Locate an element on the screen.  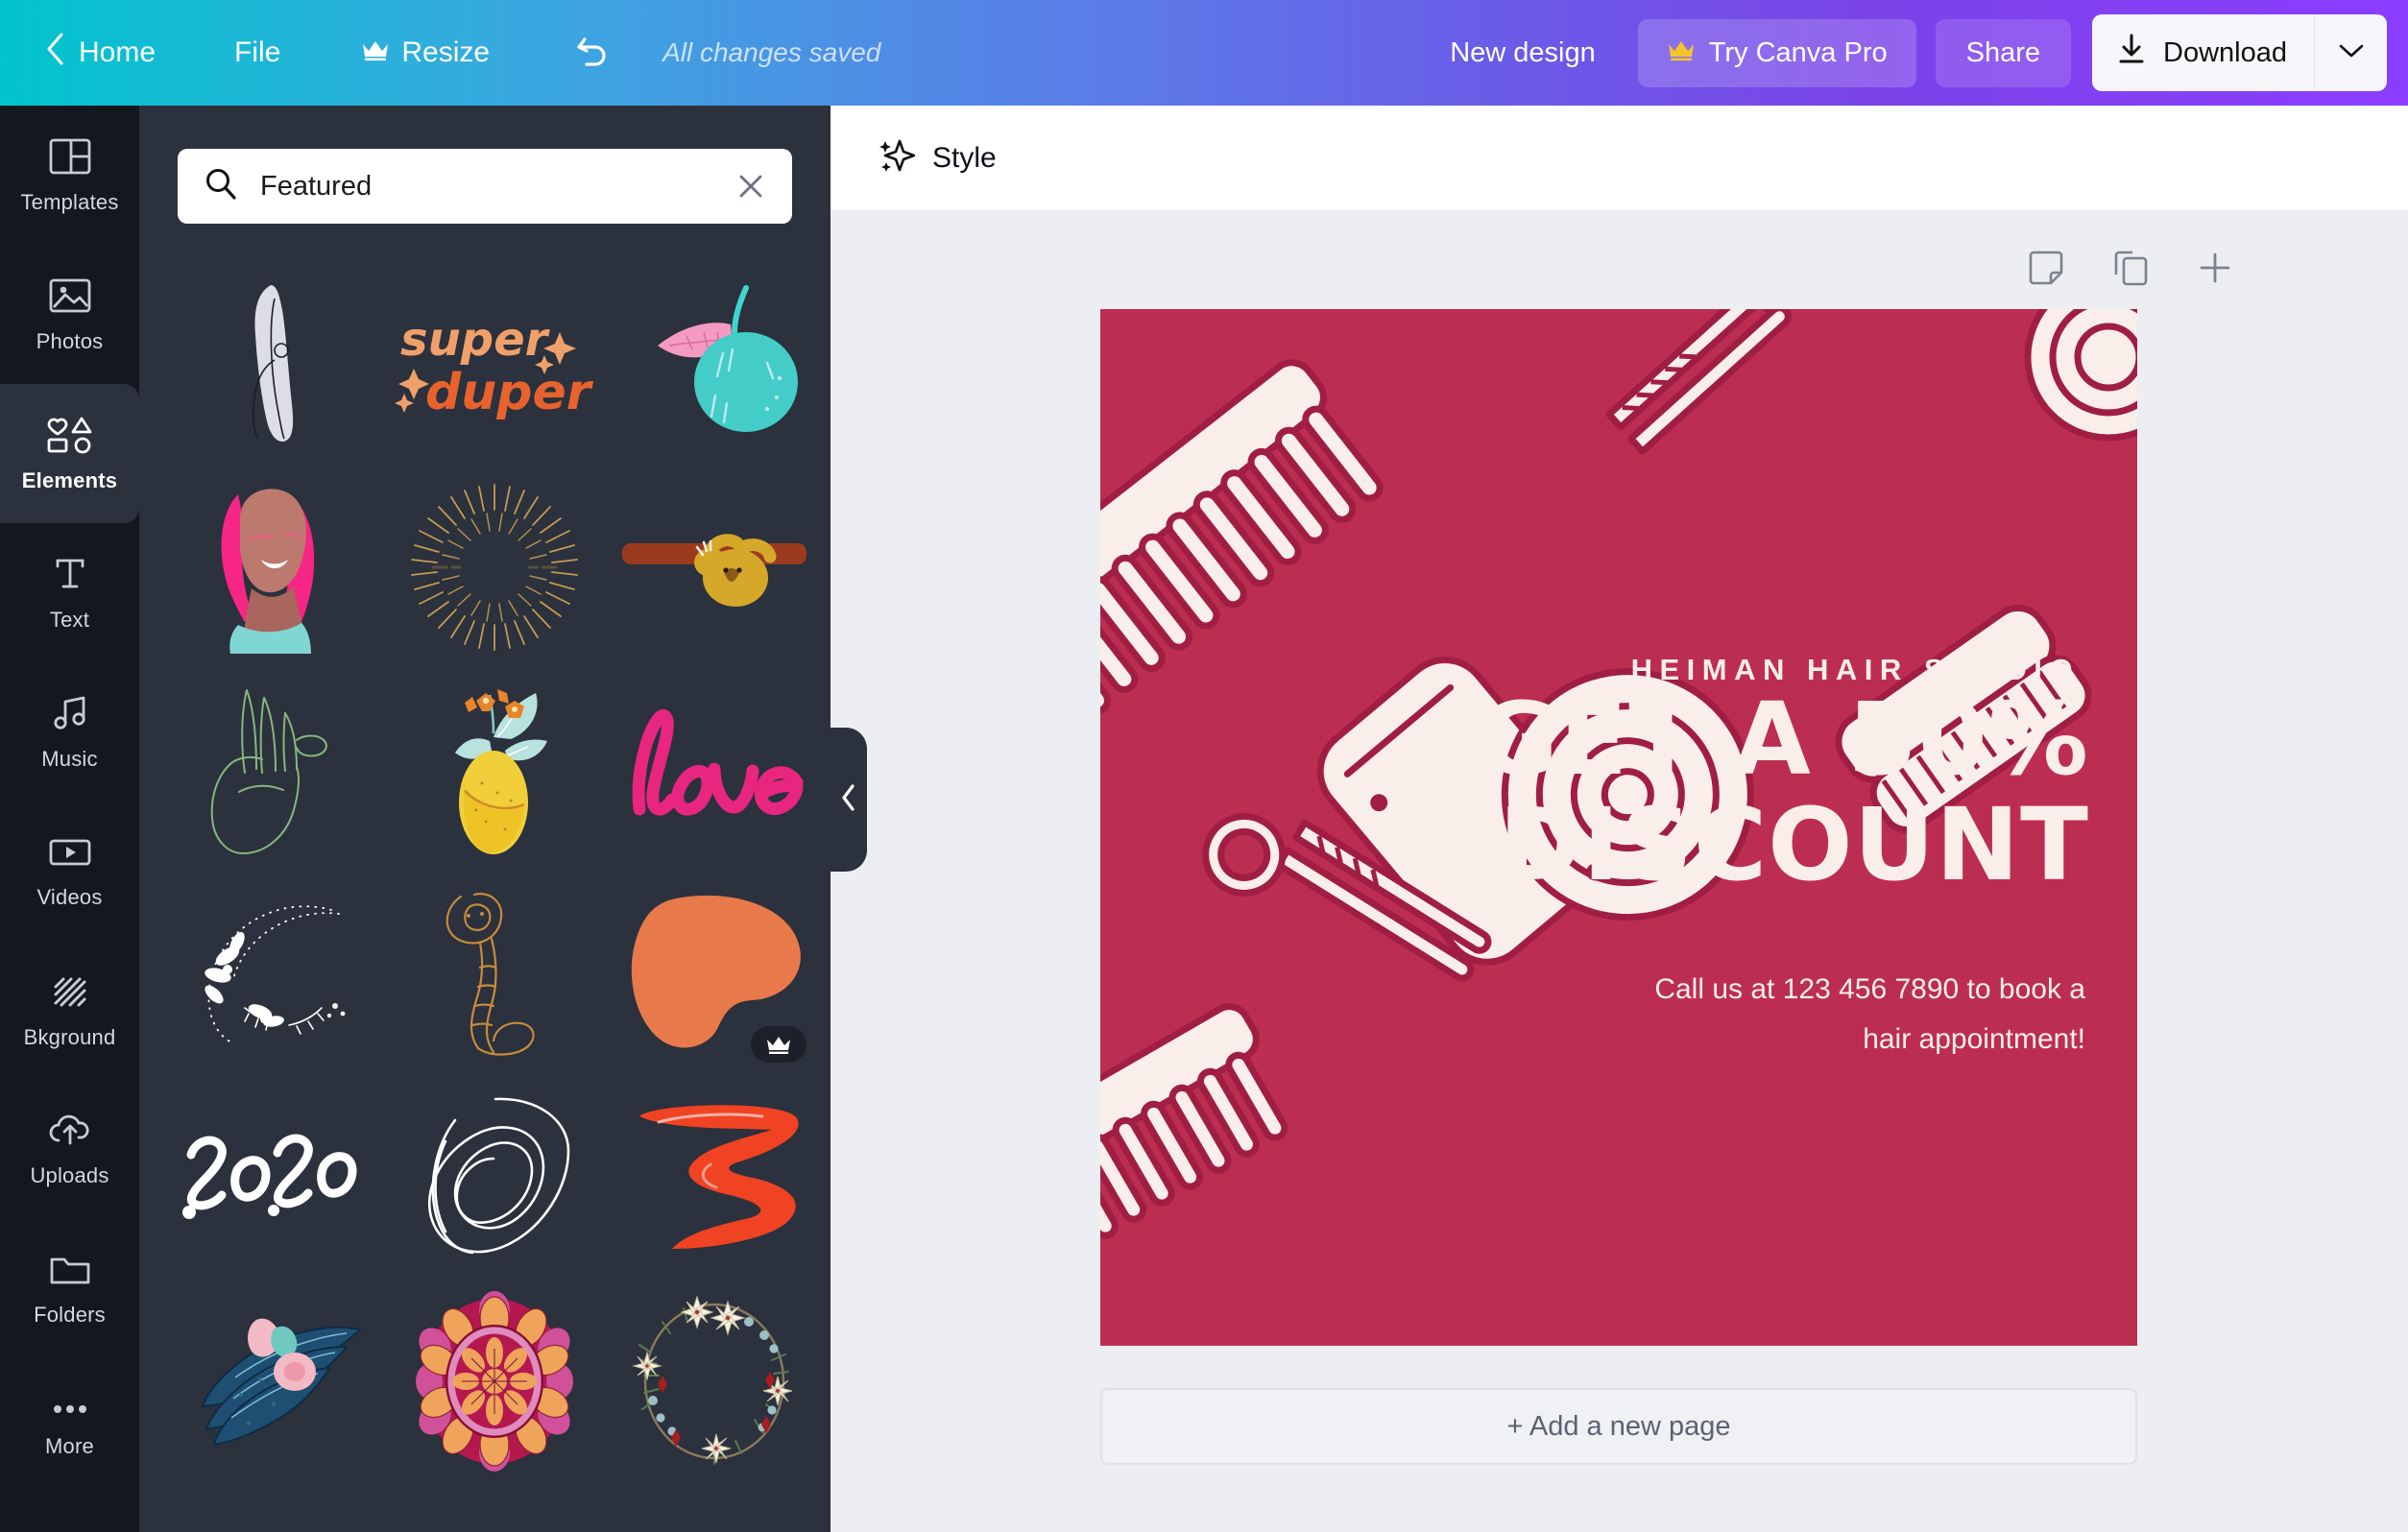
elements-icon is located at coordinates (70, 437).